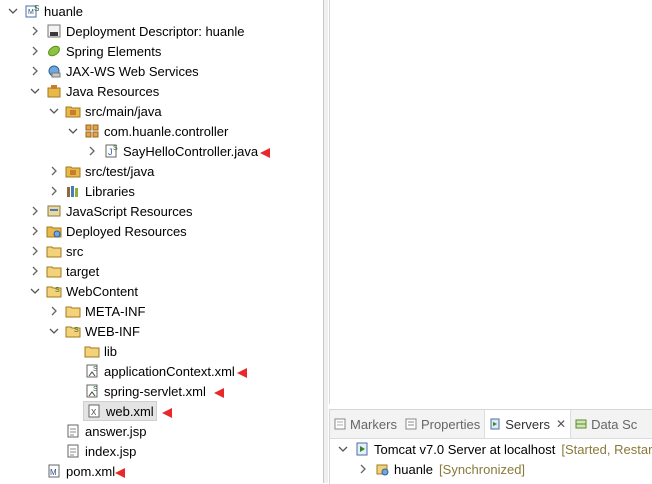 Image resolution: width=652 pixels, height=484 pixels. What do you see at coordinates (54, 31) in the screenshot?
I see `deployment-descriptor-icon` at bounding box center [54, 31].